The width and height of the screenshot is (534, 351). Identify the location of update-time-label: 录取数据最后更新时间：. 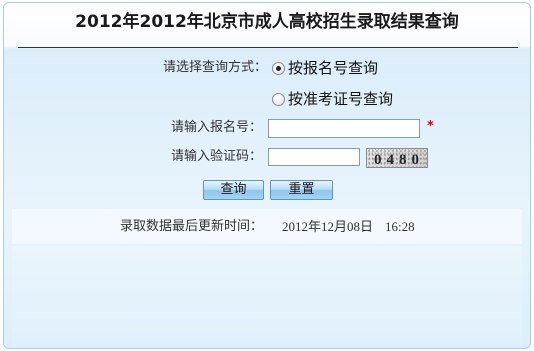
(192, 226).